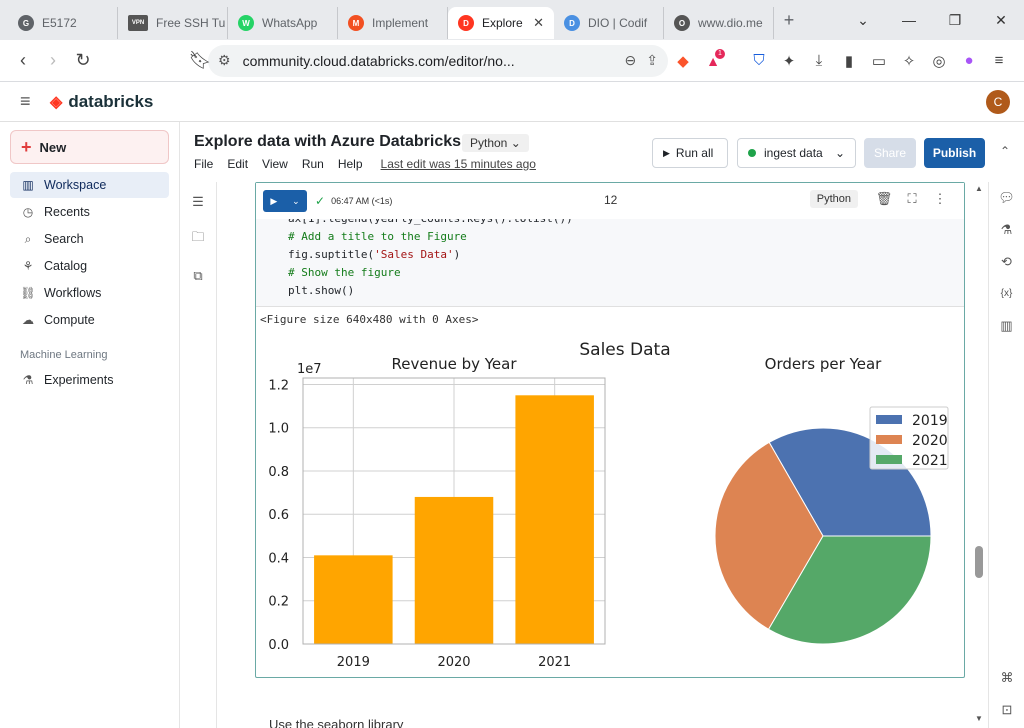 The height and width of the screenshot is (728, 1024). Describe the element at coordinates (998, 102) in the screenshot. I see `avatar: C` at that location.